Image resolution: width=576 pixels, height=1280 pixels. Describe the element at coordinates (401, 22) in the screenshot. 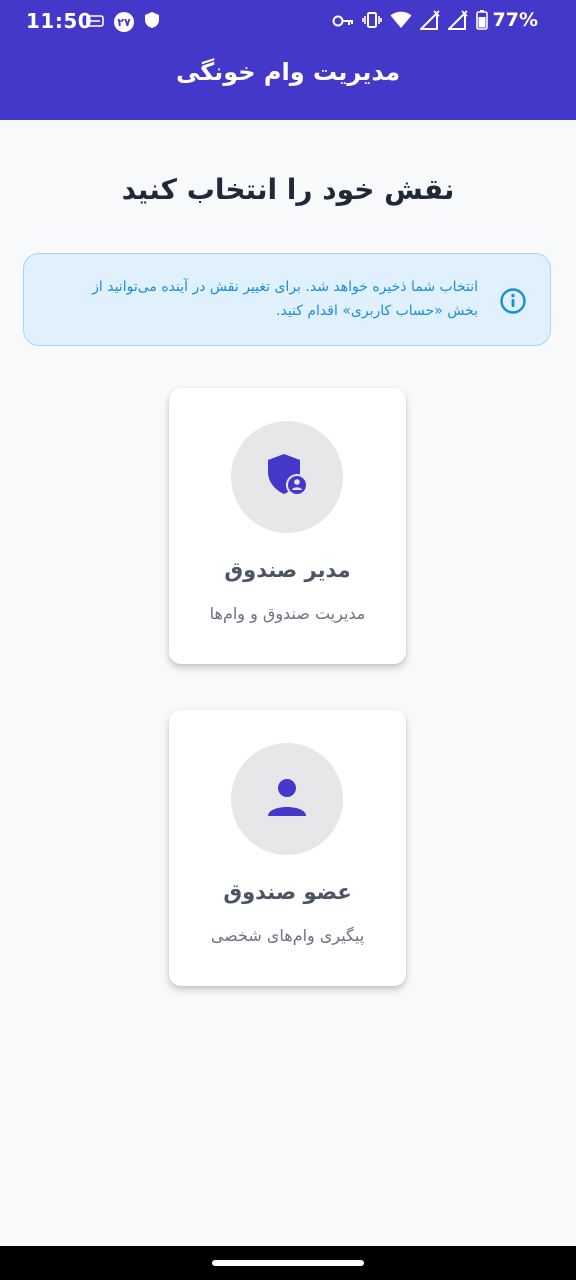

I see `wifi-icon` at that location.